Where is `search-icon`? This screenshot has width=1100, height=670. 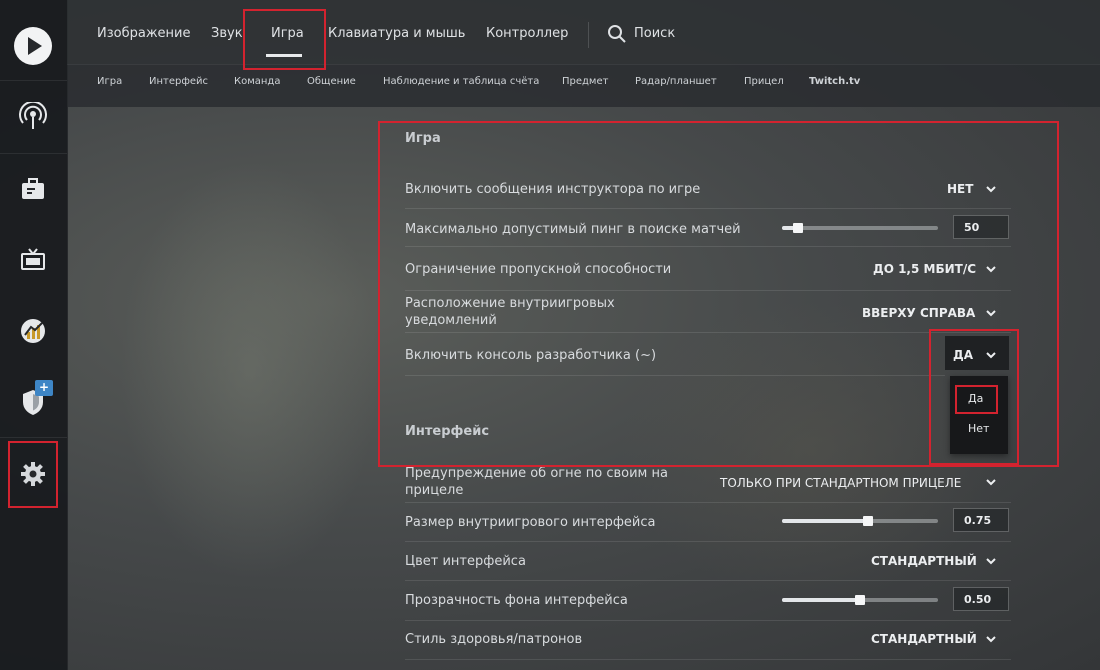
search-icon is located at coordinates (617, 34).